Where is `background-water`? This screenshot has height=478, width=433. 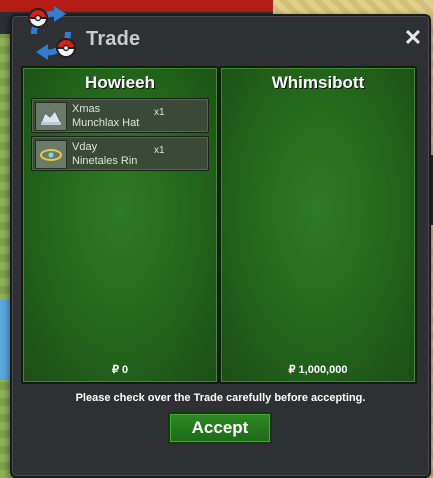
background-water is located at coordinates (5, 340).